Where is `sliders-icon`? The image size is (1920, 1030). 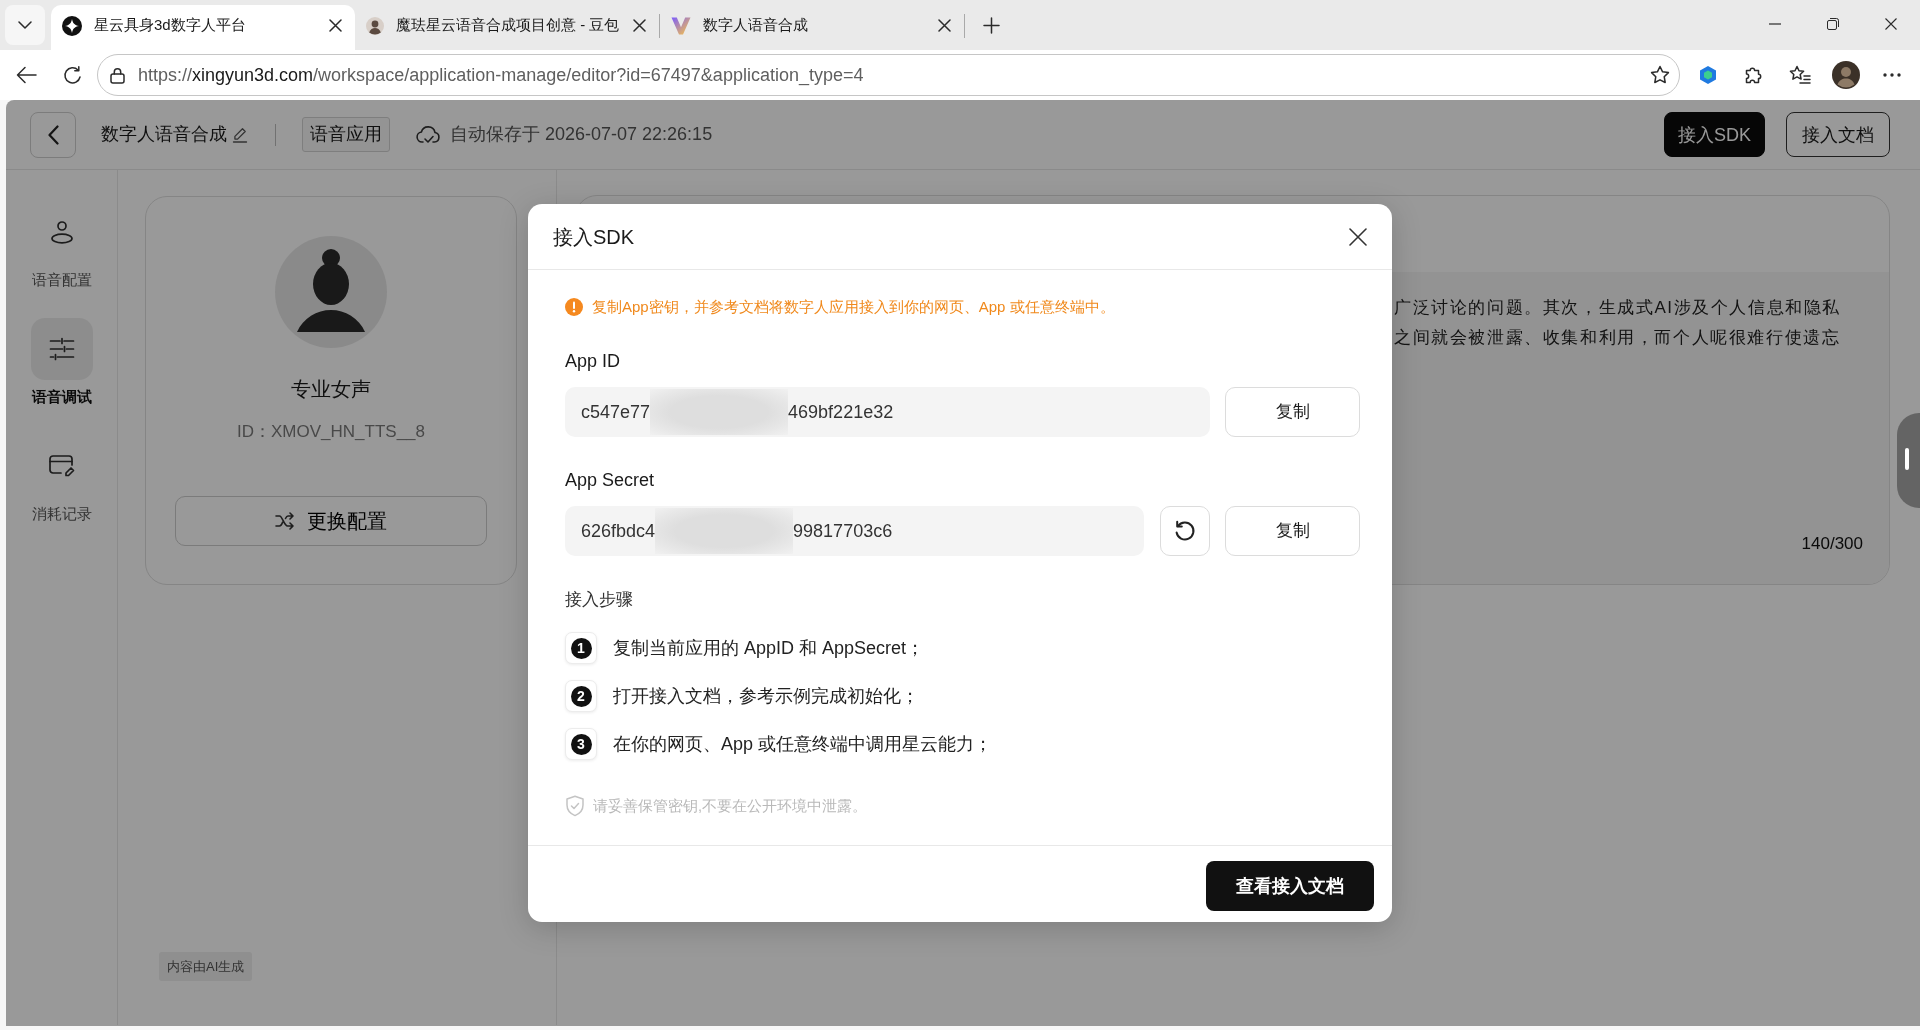
sliders-icon is located at coordinates (61, 349).